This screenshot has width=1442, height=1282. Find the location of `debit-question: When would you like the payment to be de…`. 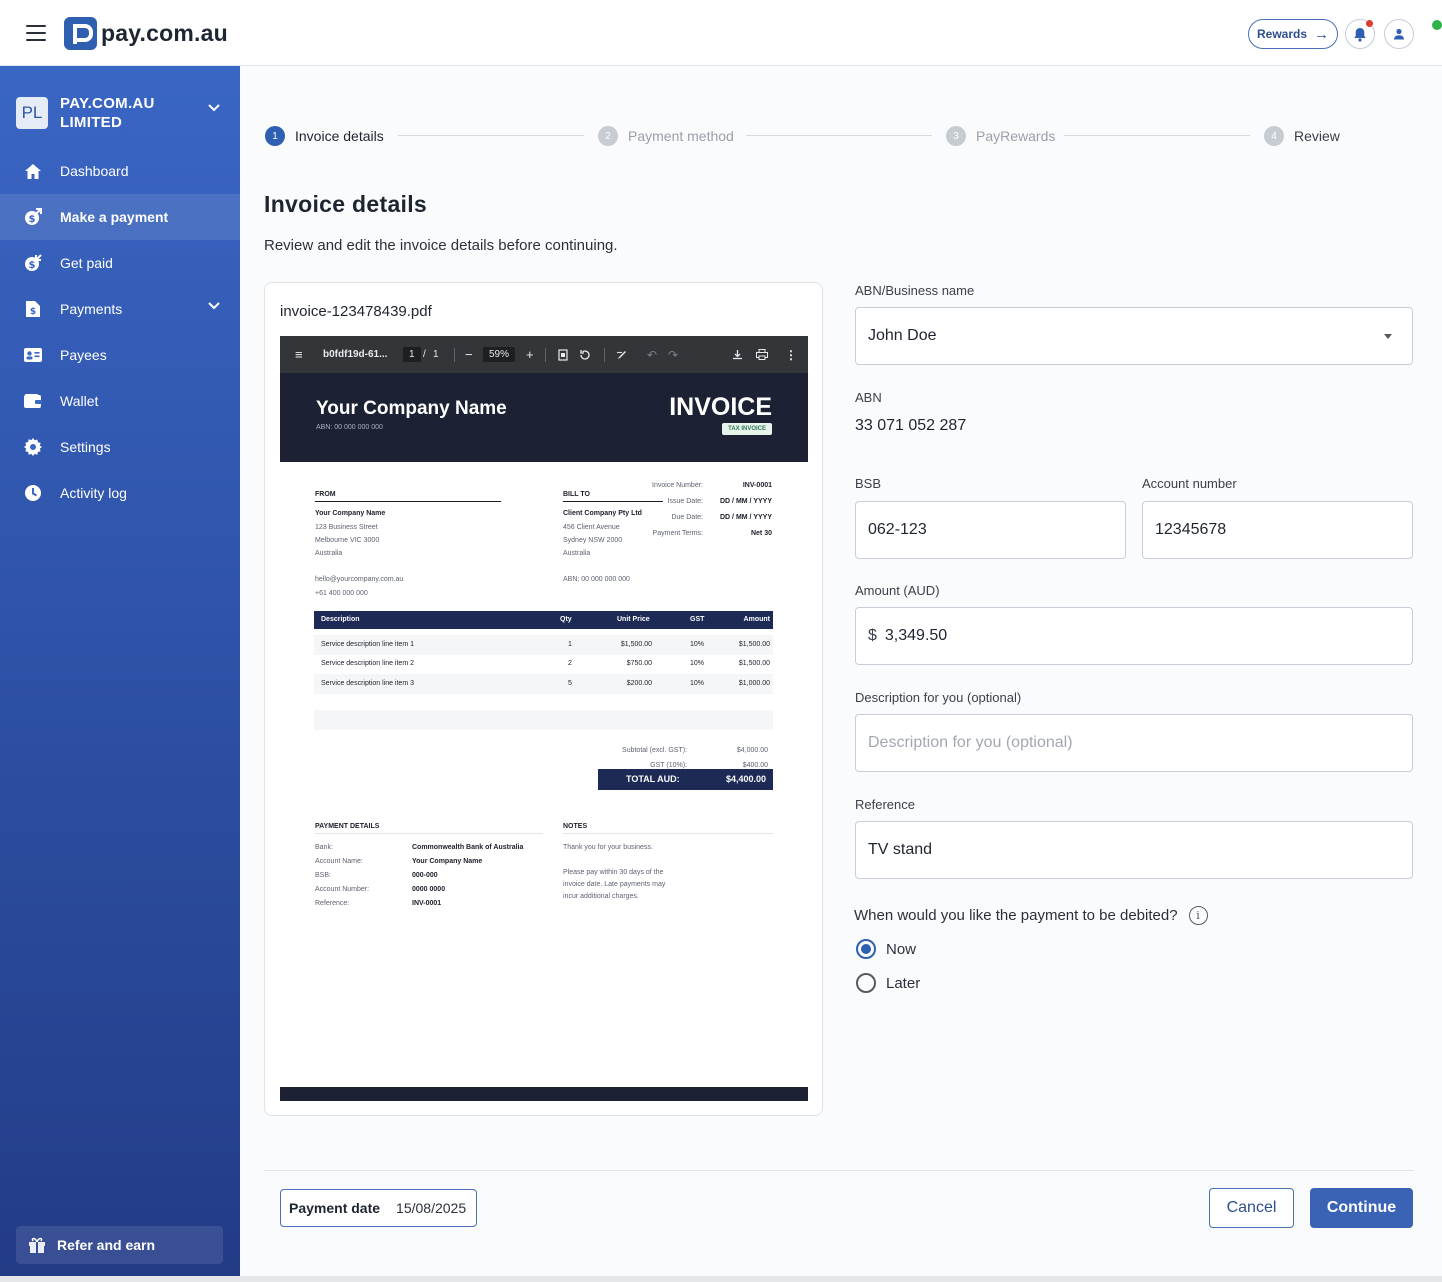

debit-question: When would you like the payment to be de… is located at coordinates (1031, 915).